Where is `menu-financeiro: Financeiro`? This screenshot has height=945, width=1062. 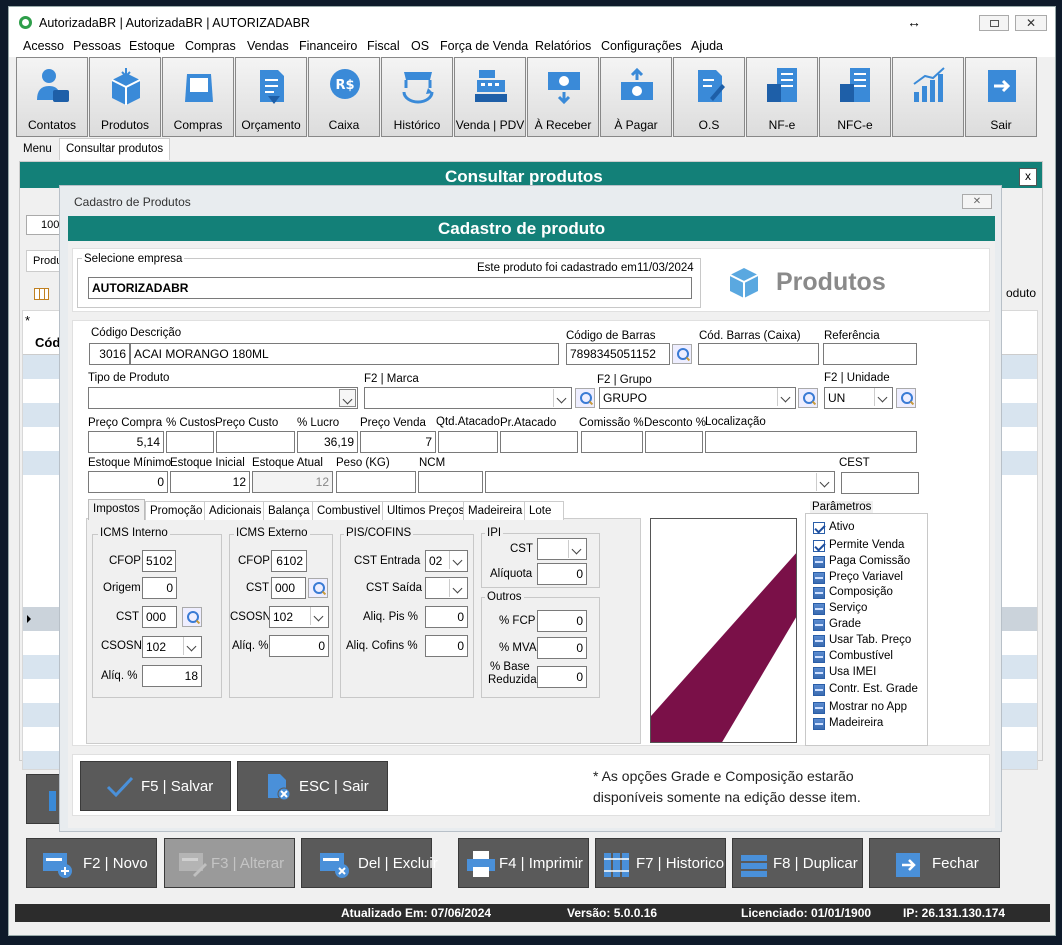
menu-financeiro: Financeiro is located at coordinates (328, 46).